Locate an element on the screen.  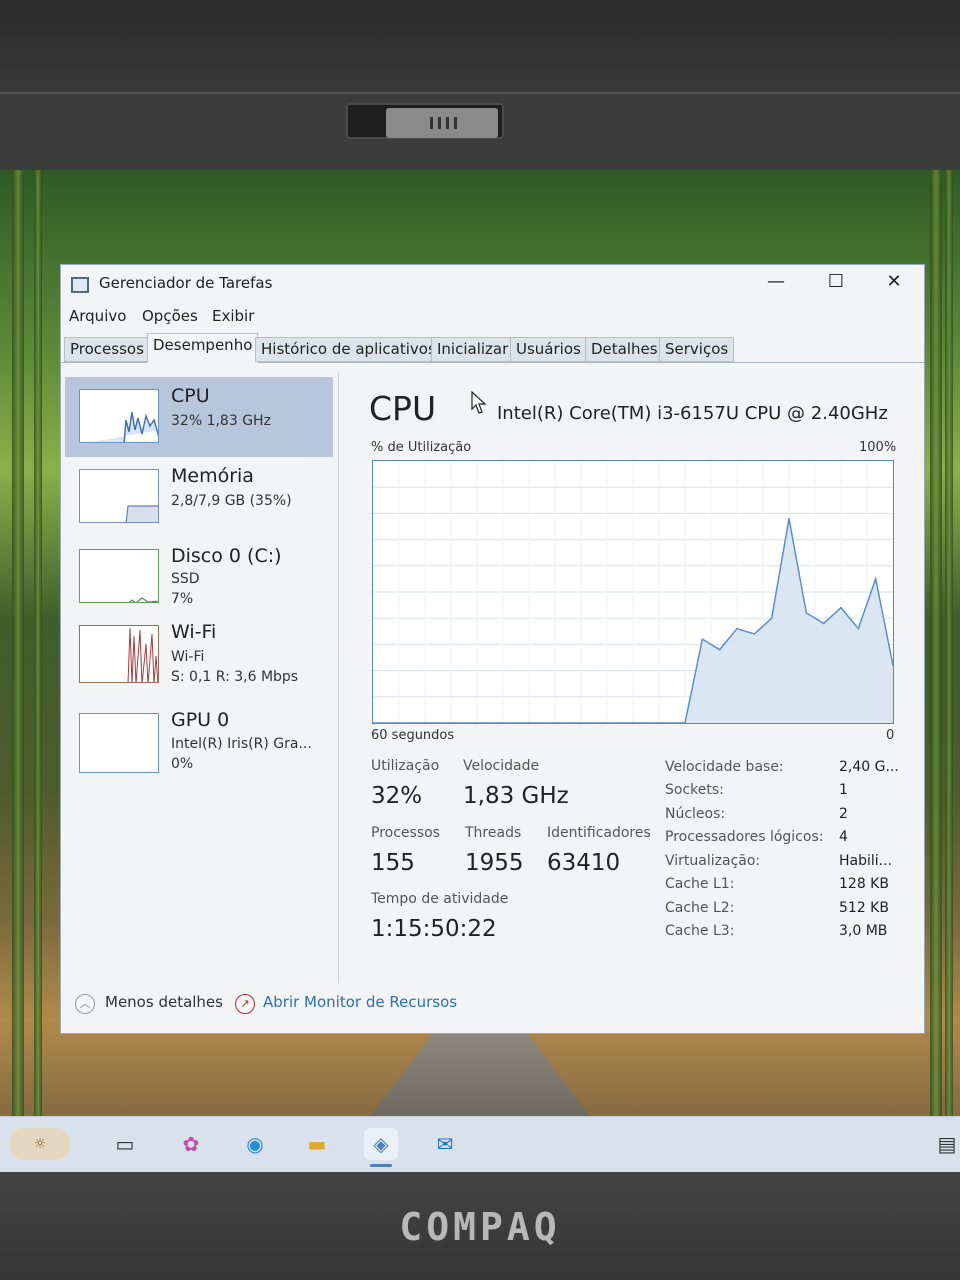
spec-value: 512 KB is located at coordinates (864, 908).